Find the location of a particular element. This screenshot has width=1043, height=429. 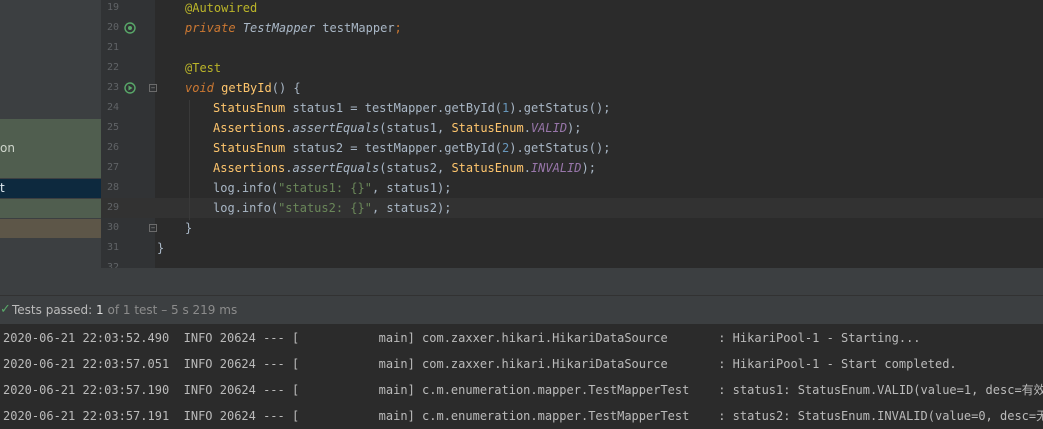

project-tree-row-passed: on is located at coordinates (50, 148).